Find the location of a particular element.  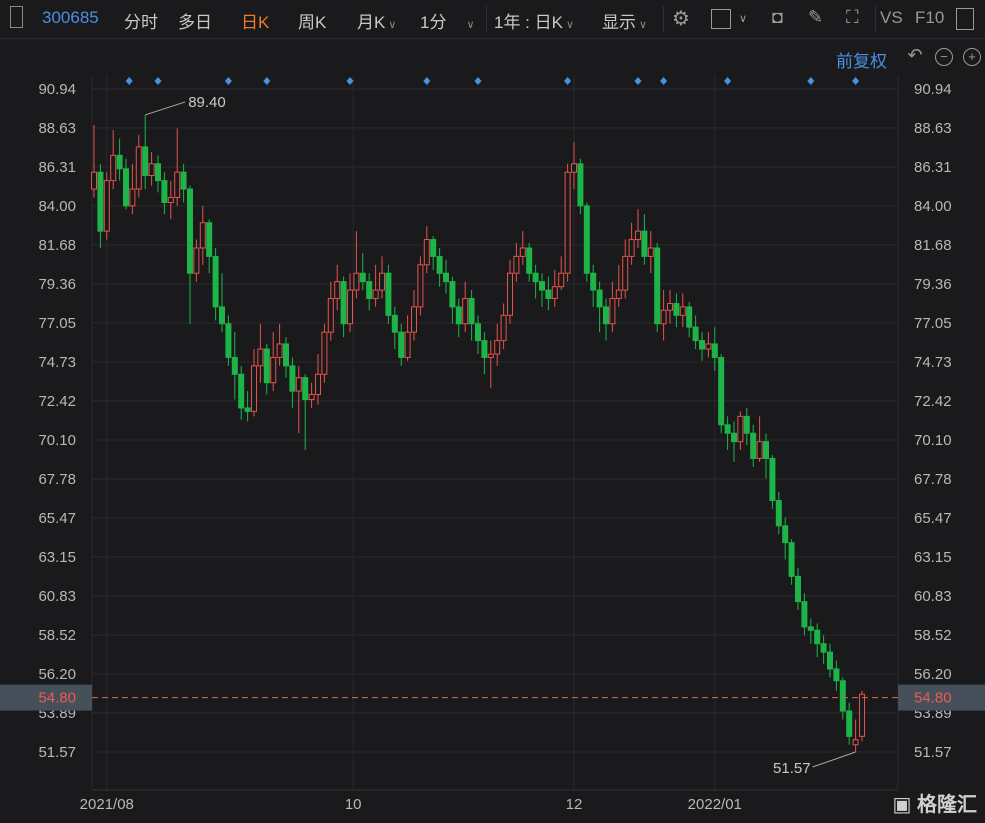

y-tick-label-left: 56.20 is located at coordinates (57, 674).